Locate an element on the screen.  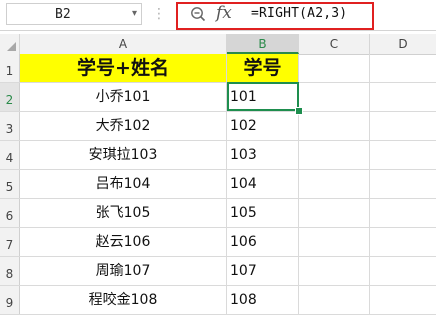
formula-bar: B2 ▾ ⋮ fx =RIGHT(A2,3) is located at coordinates (218, 15).